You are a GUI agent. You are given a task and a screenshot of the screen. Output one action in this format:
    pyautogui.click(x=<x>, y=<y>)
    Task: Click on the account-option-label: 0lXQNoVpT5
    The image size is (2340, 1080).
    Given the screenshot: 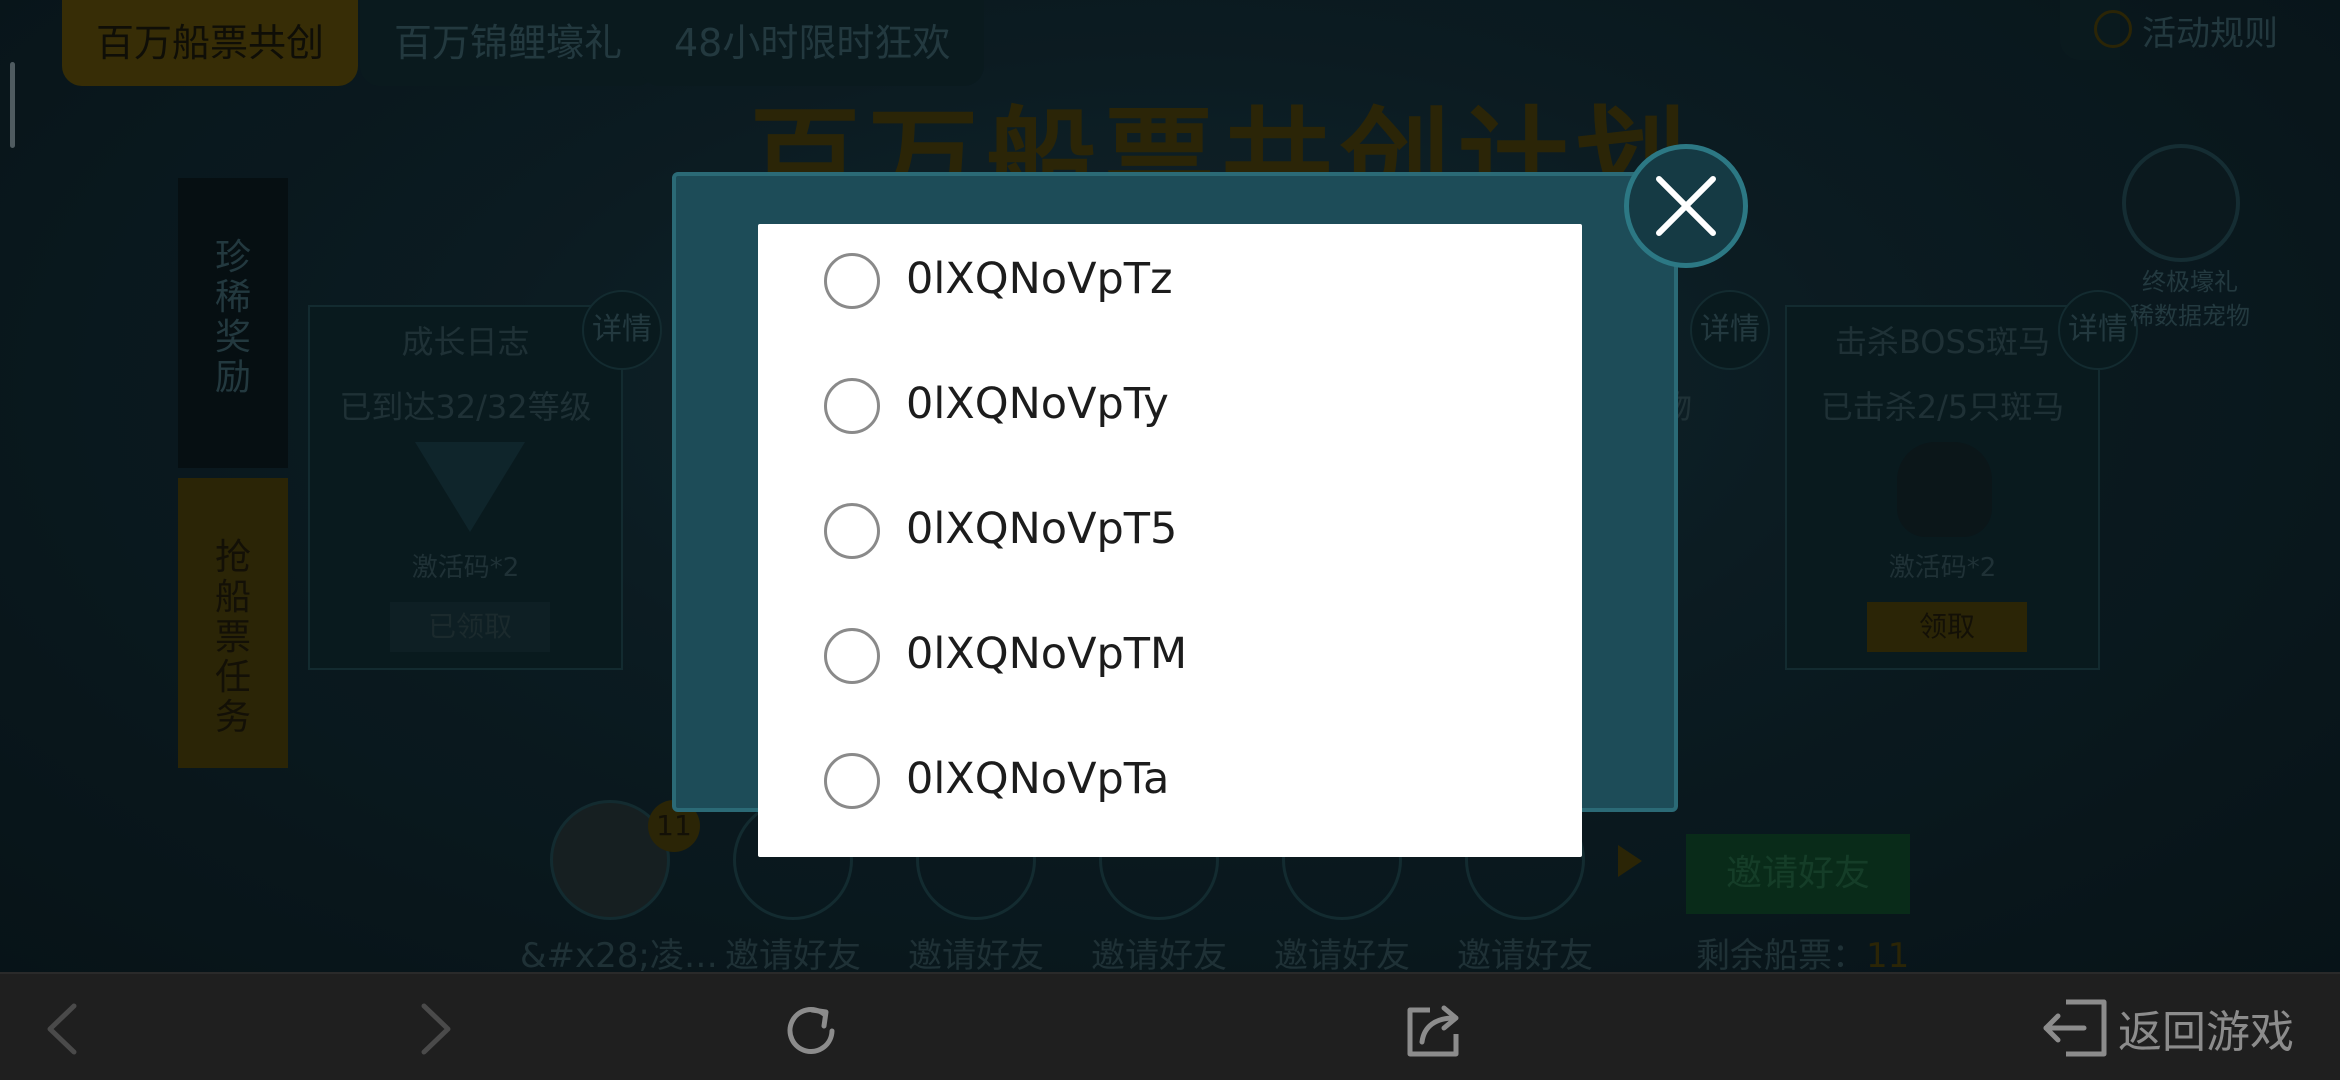 What is the action you would take?
    pyautogui.click(x=1042, y=529)
    